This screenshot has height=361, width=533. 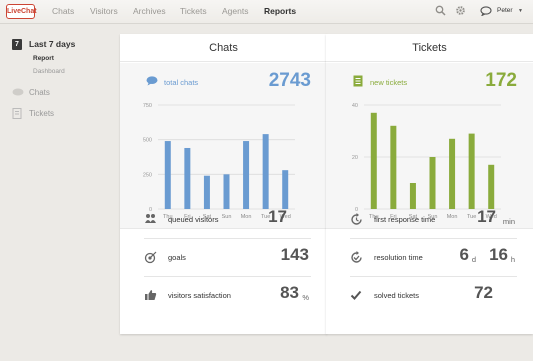 What do you see at coordinates (501, 80) in the screenshot?
I see `new-tickets-value: 172` at bounding box center [501, 80].